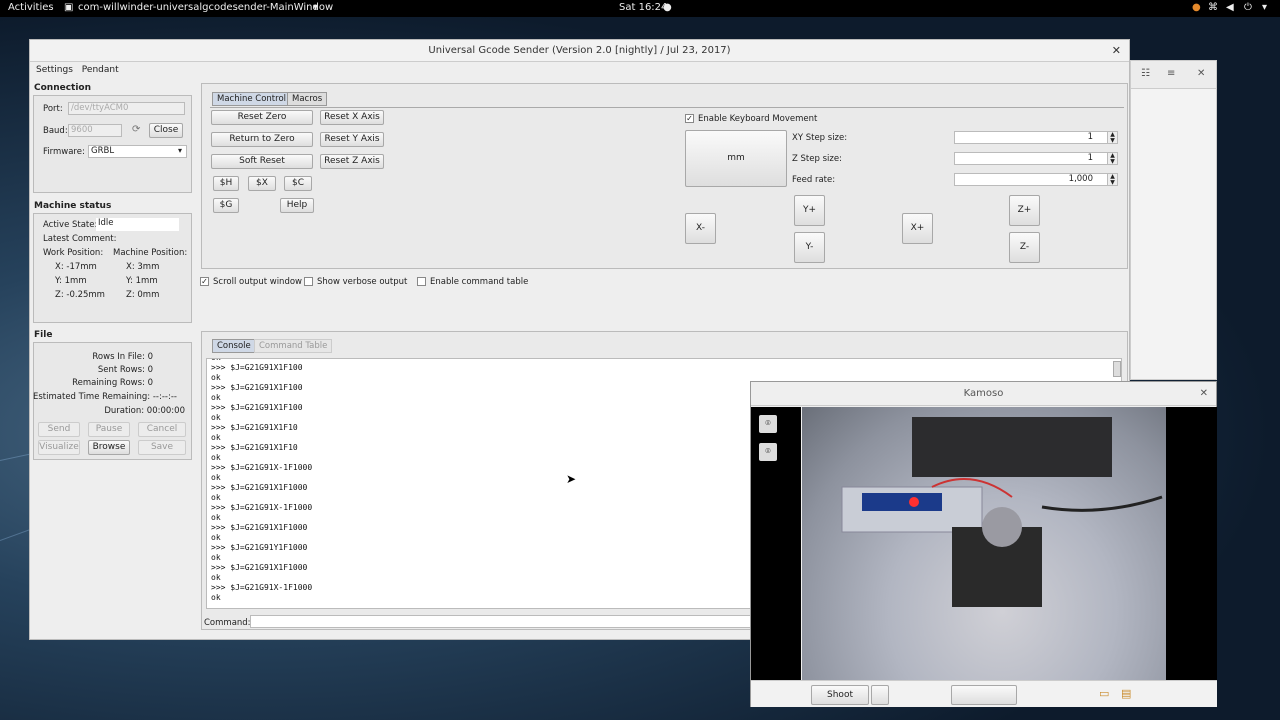 The width and height of the screenshot is (1280, 720). Describe the element at coordinates (479, 282) in the screenshot. I see `command-table-label: Enable command table` at that location.